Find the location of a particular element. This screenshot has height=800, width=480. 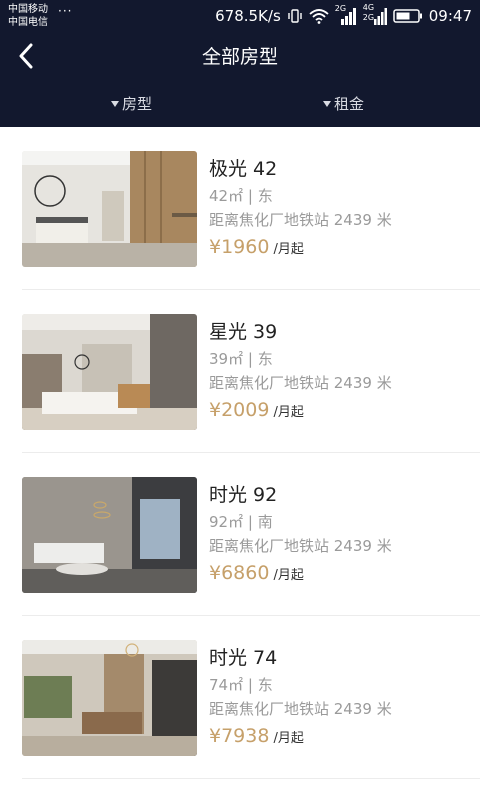

battery-icon is located at coordinates (408, 16).